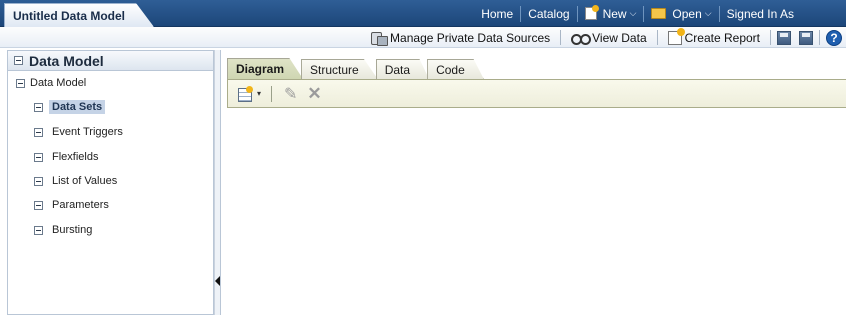 The height and width of the screenshot is (315, 846). What do you see at coordinates (334, 70) in the screenshot?
I see `tab-label: Structure` at bounding box center [334, 70].